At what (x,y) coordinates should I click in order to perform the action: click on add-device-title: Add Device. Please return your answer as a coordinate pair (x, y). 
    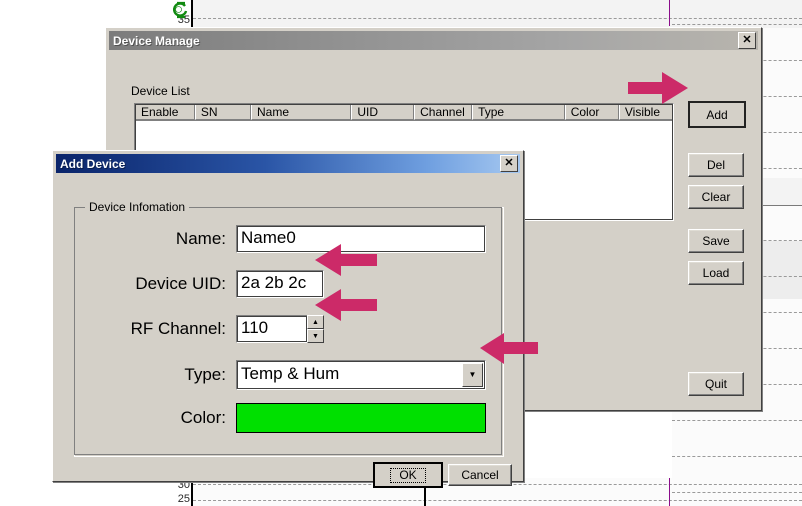
    Looking at the image, I should click on (93, 163).